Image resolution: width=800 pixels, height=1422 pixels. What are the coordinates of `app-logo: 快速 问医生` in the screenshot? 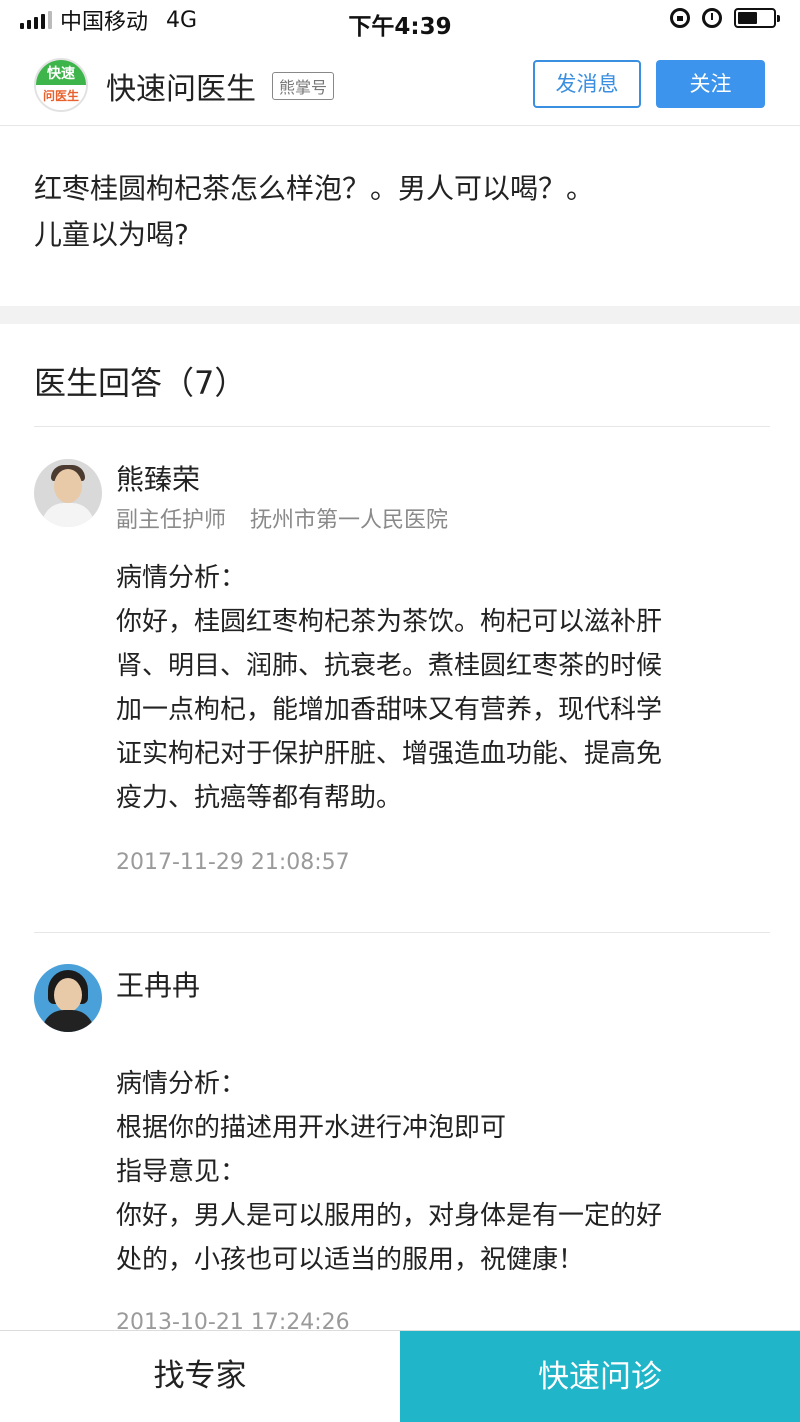 It's located at (61, 85).